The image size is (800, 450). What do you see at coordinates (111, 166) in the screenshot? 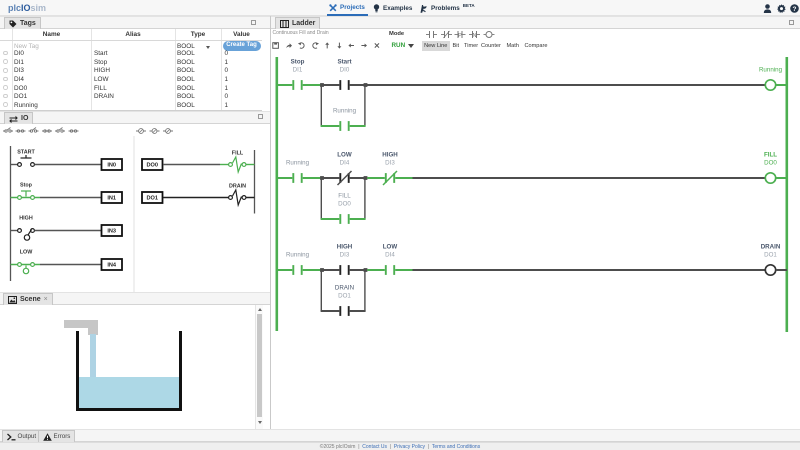
I see `svg-text: IN0` at bounding box center [111, 166].